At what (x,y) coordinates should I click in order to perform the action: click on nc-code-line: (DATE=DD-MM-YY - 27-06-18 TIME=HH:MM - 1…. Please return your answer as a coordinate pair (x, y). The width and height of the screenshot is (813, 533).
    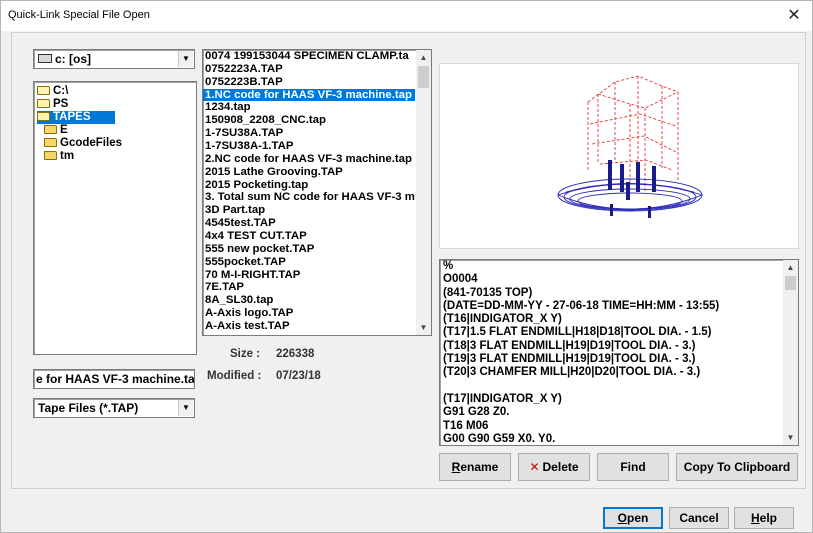
    Looking at the image, I should click on (581, 305).